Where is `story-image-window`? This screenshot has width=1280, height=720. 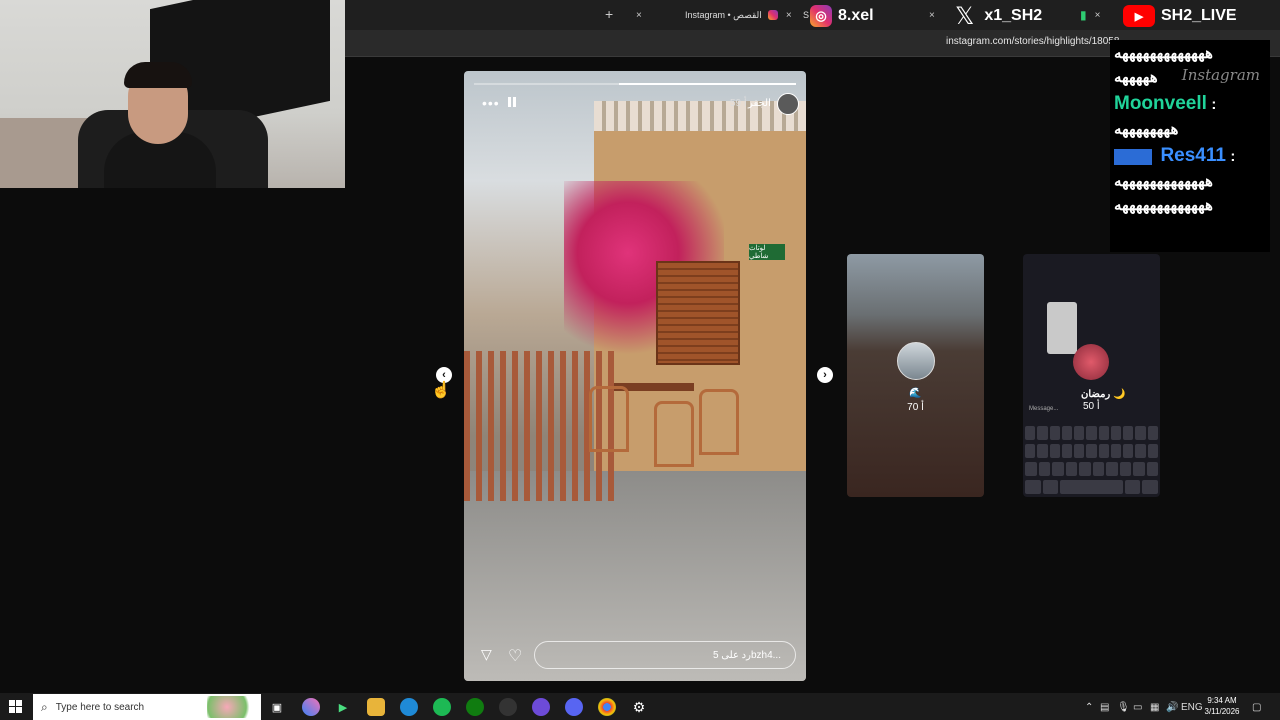
story-image-window is located at coordinates (698, 313).